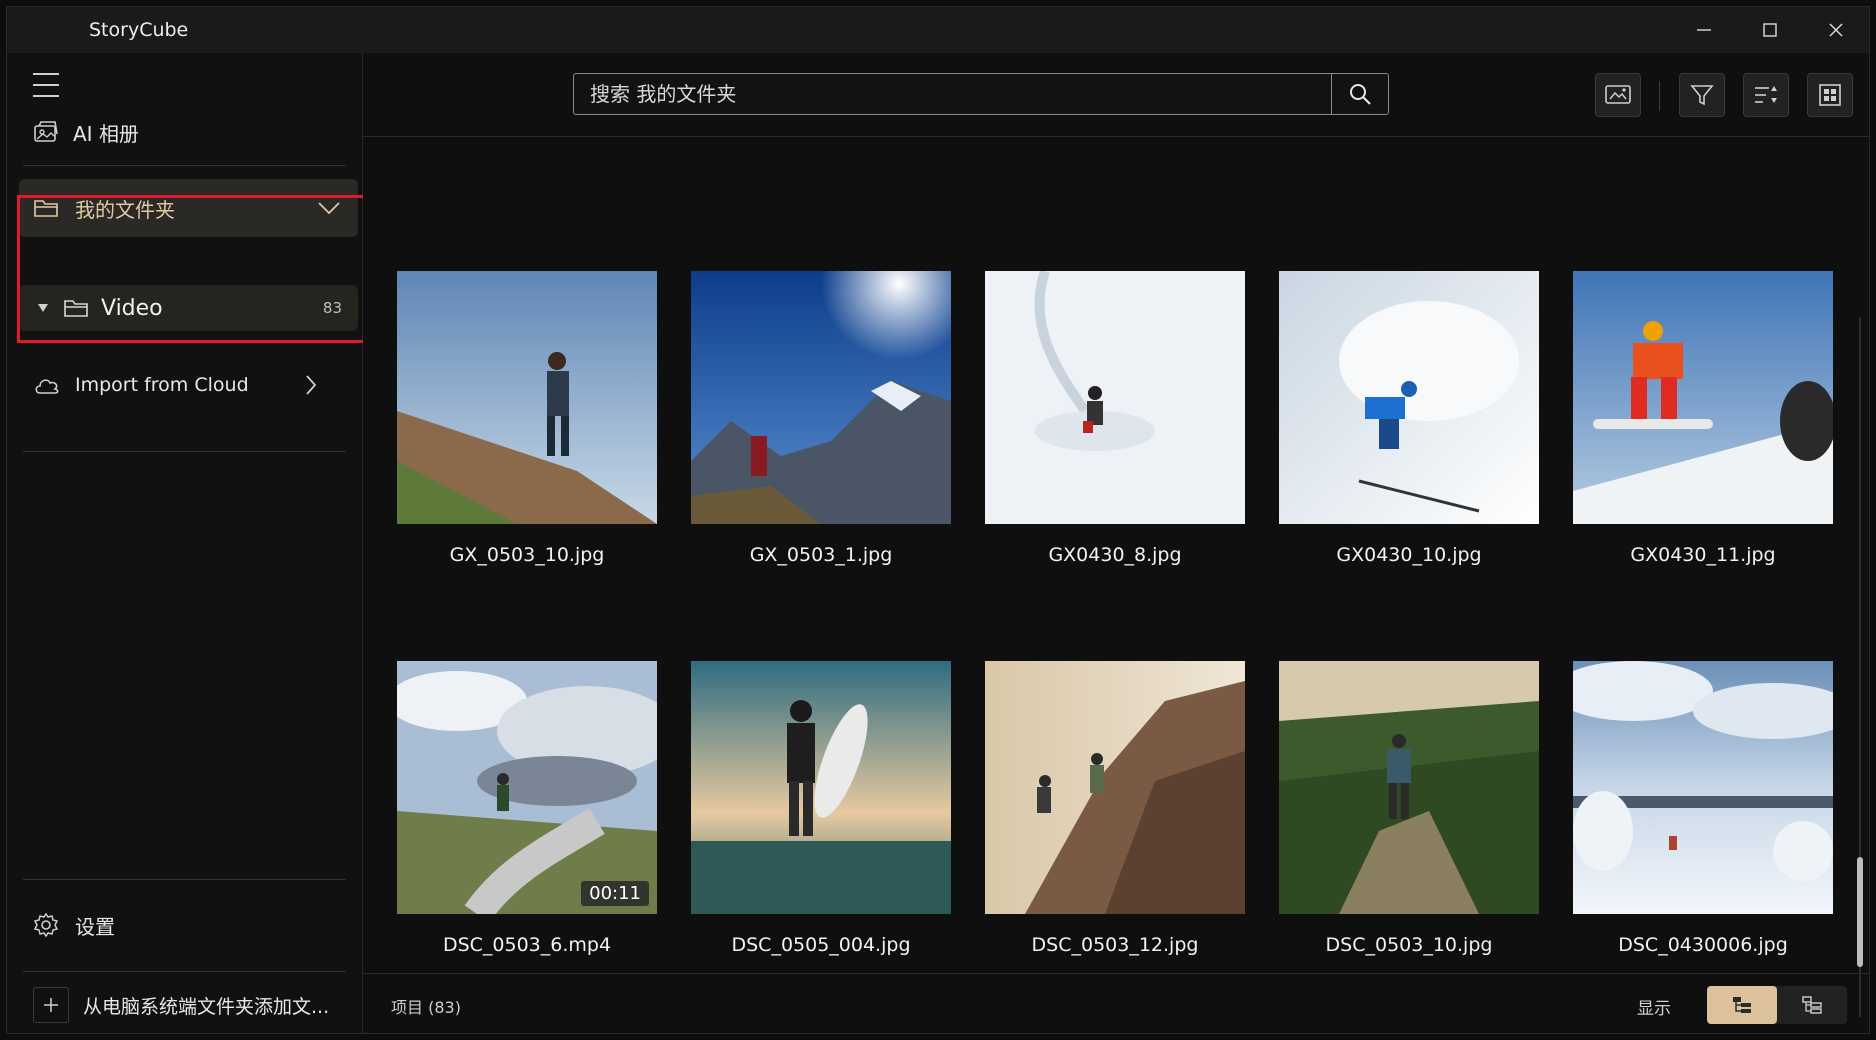 The width and height of the screenshot is (1876, 1040). Describe the element at coordinates (1409, 945) in the screenshot. I see `file-name: DSC_0503_10.jpg` at that location.